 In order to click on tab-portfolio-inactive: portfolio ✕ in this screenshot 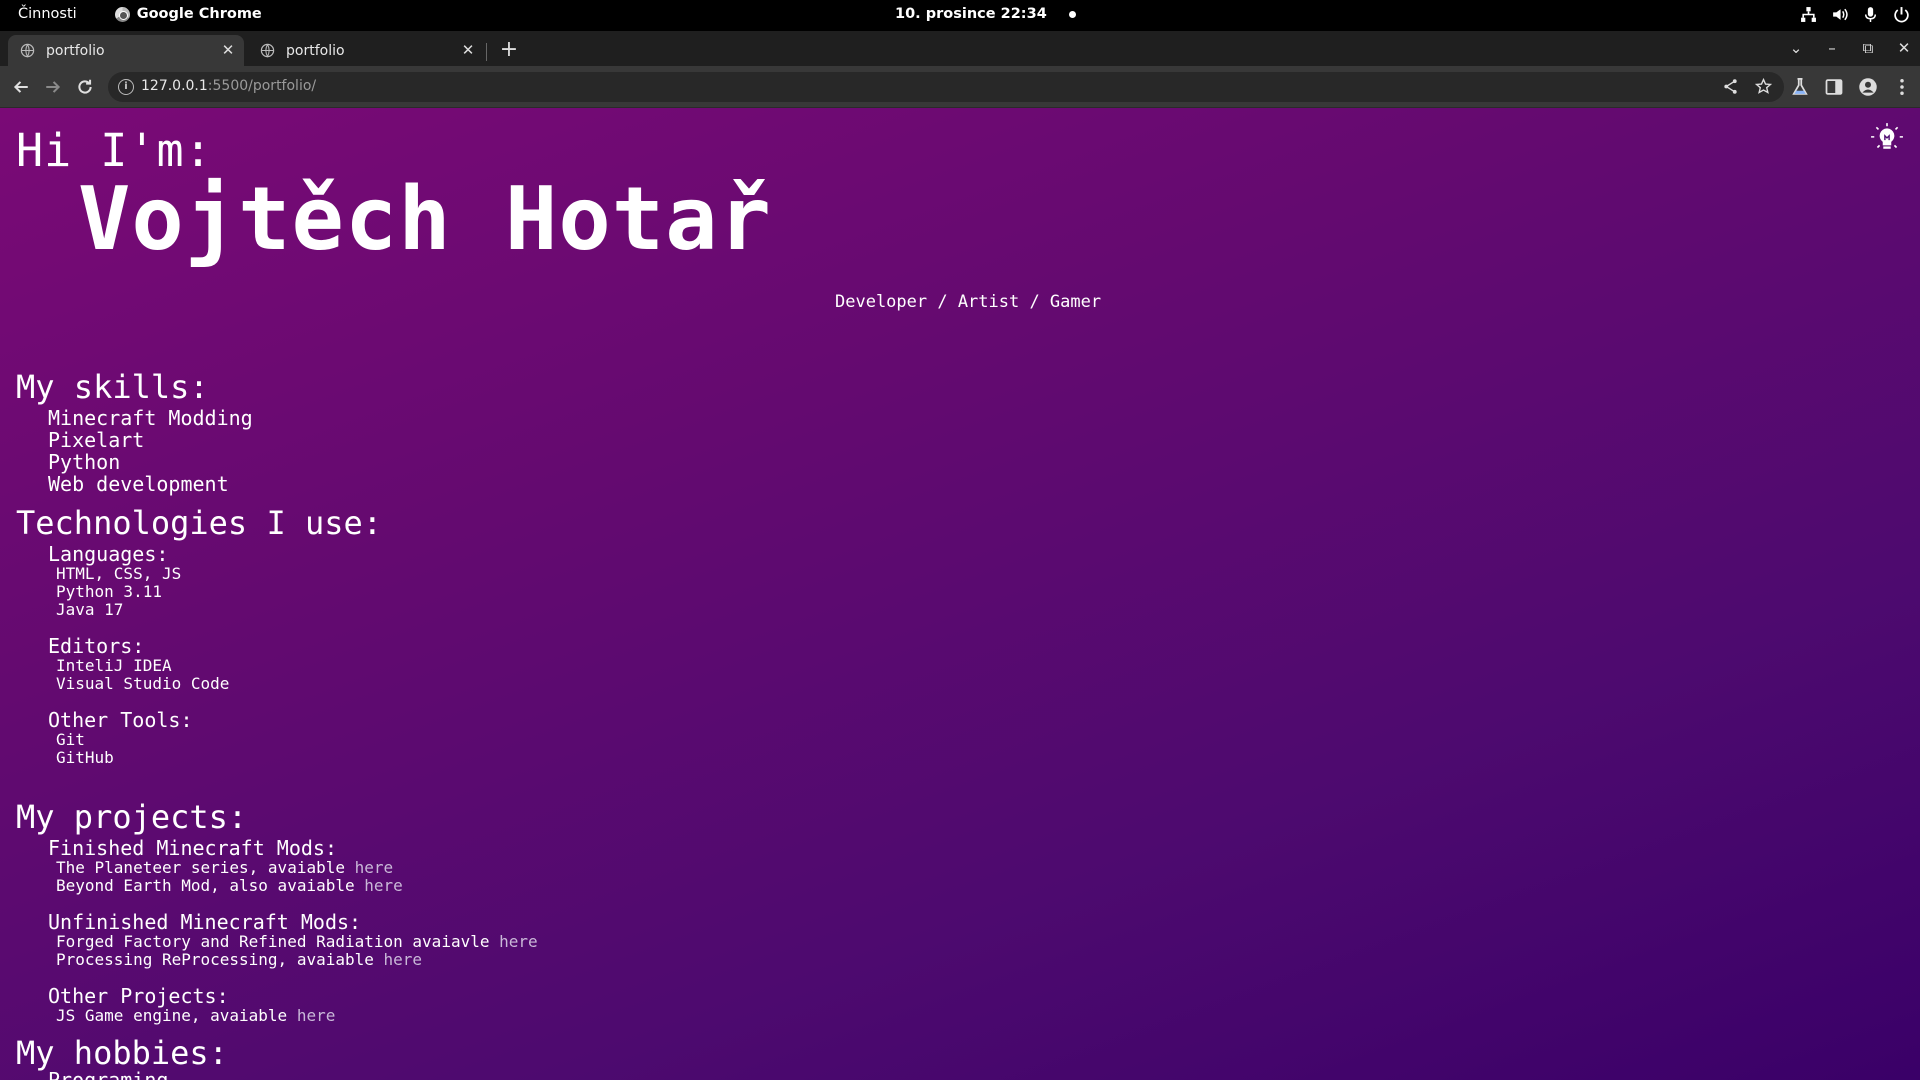, I will do `click(366, 50)`.